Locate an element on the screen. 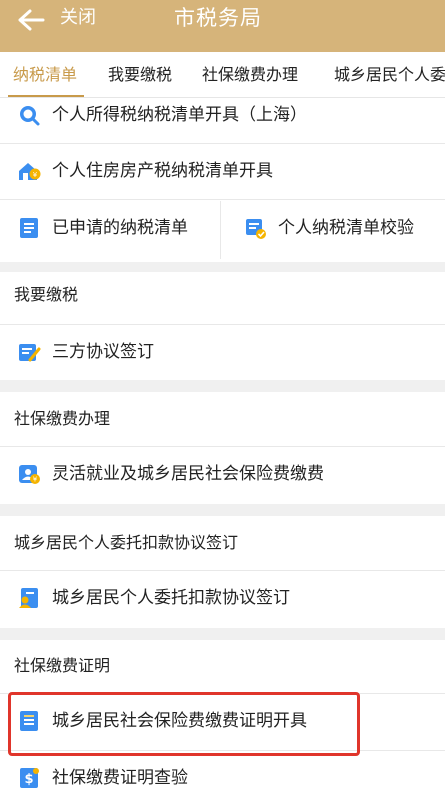  list-item-label: 社保缴费证明查验 is located at coordinates (120, 778).